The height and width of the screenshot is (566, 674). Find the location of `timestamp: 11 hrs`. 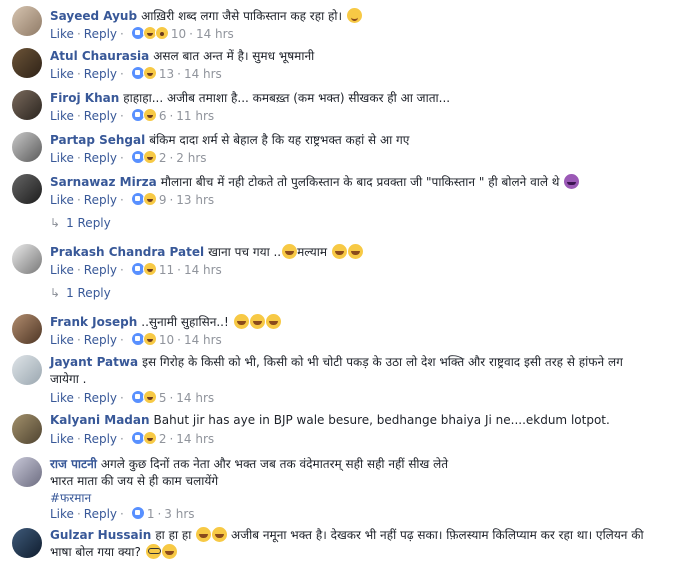

timestamp: 11 hrs is located at coordinates (195, 116).